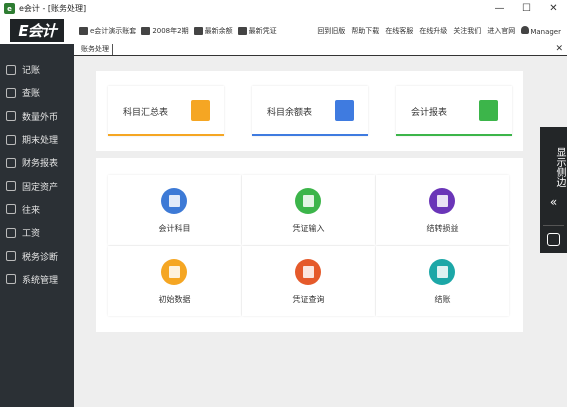 This screenshot has width=567, height=407. What do you see at coordinates (344, 110) in the screenshot?
I see `ledger-icon` at bounding box center [344, 110].